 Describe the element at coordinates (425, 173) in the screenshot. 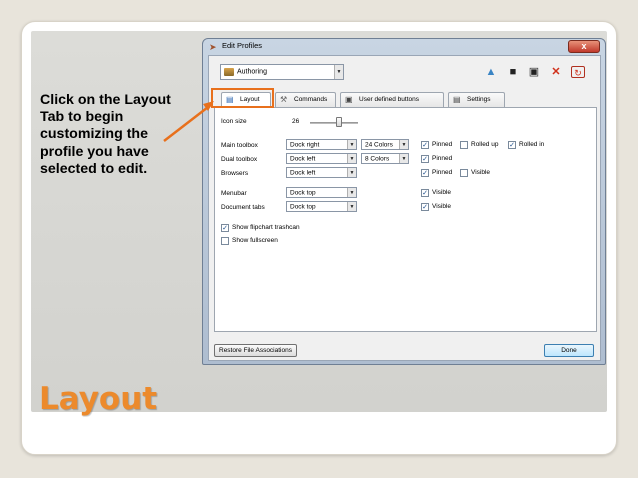

I see `browsers-pinned-checkbox: ✓` at that location.